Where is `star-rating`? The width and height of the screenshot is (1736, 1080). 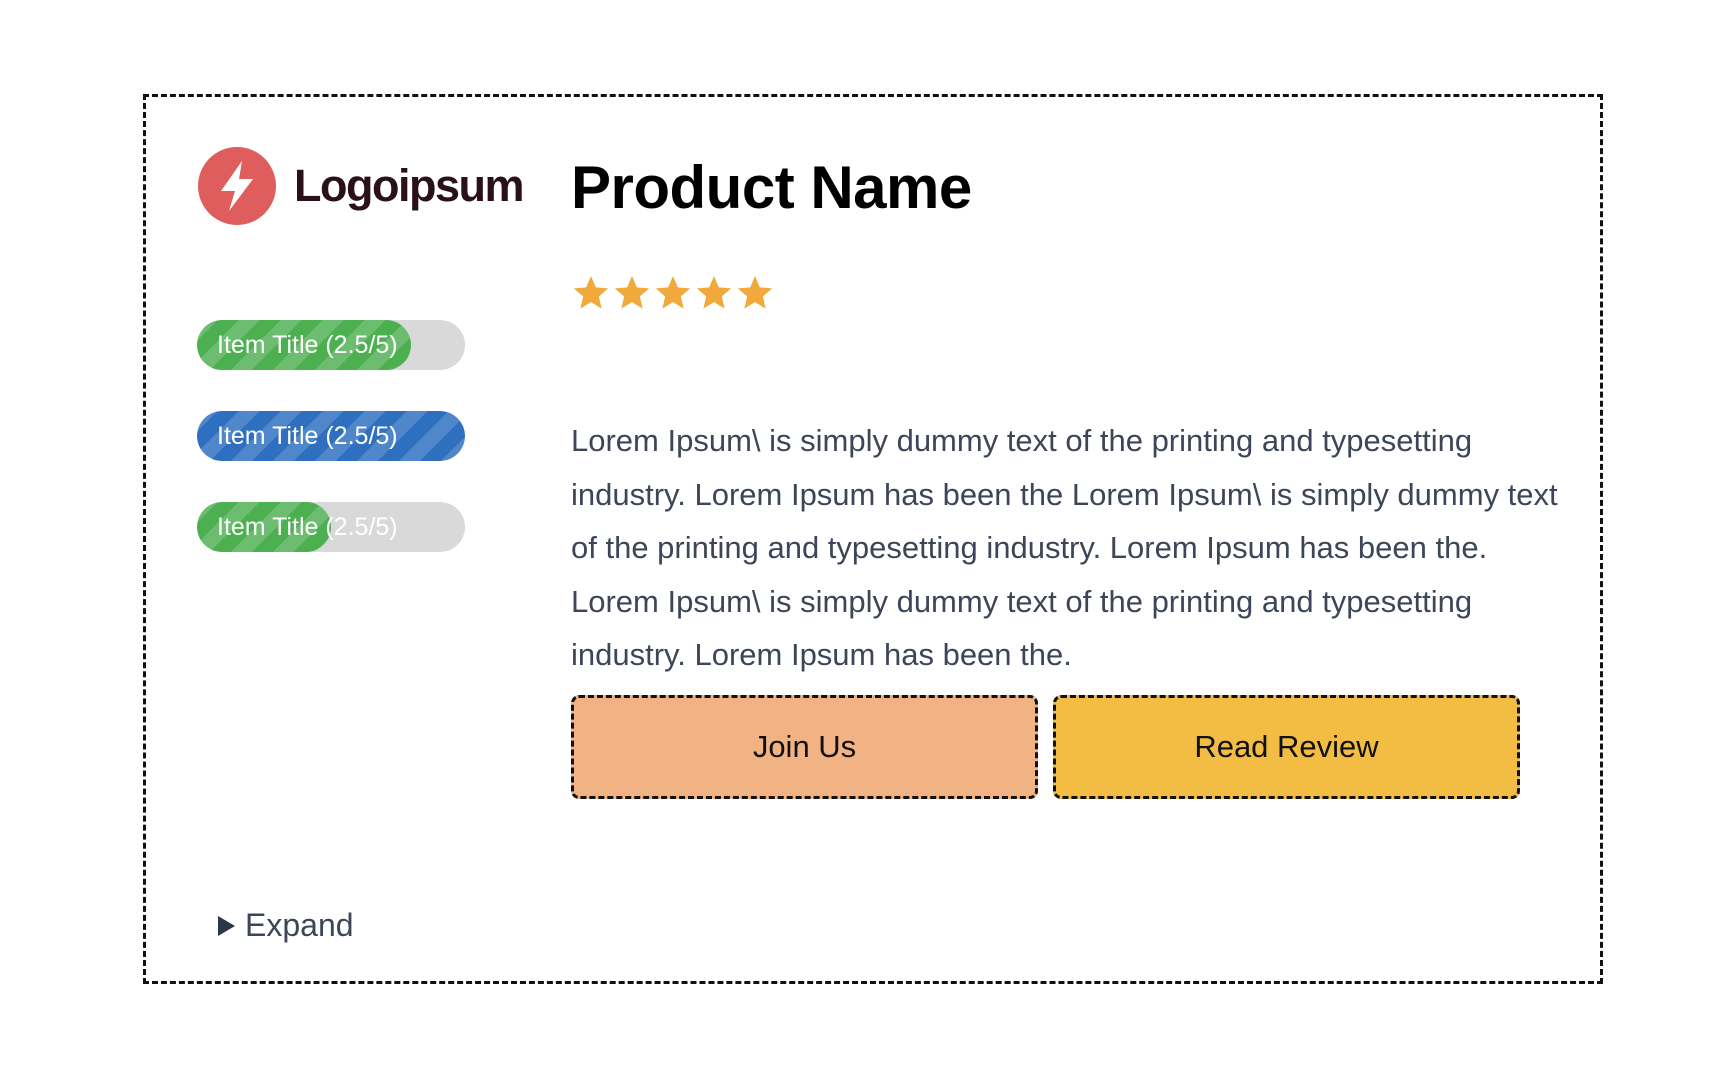 star-rating is located at coordinates (673, 293).